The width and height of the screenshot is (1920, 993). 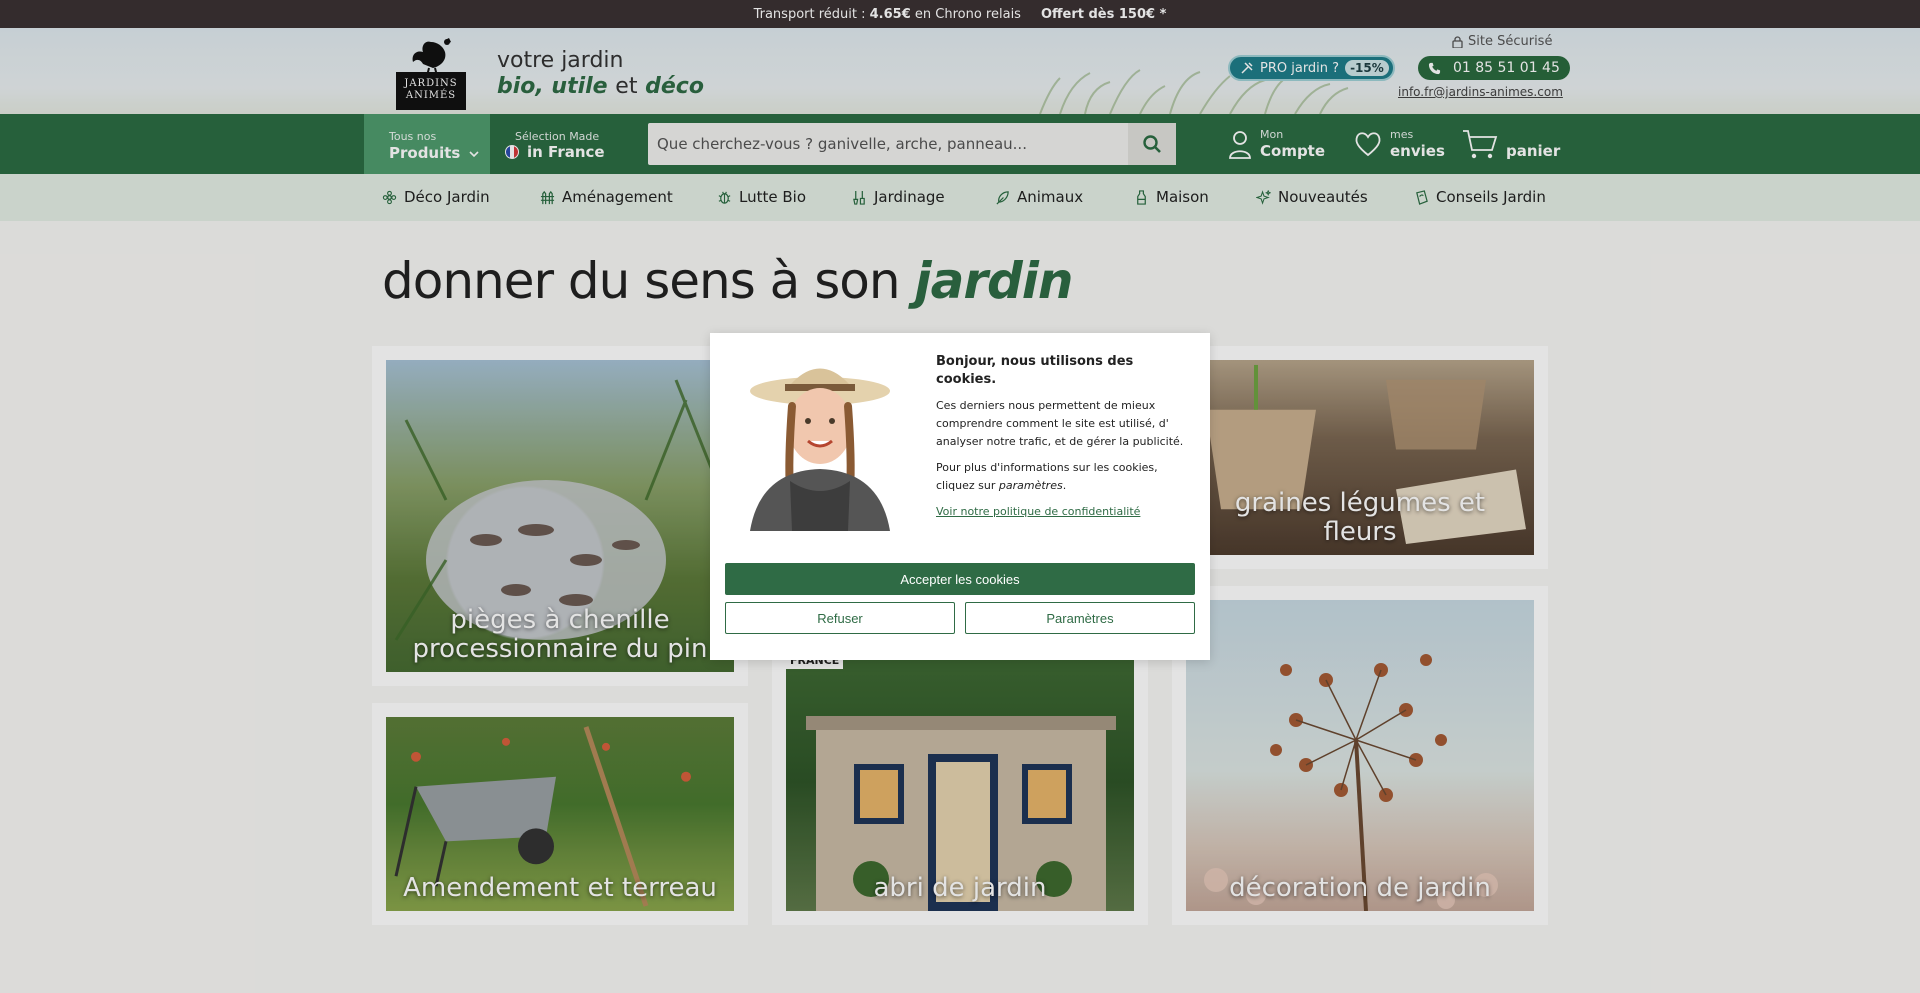 I want to click on woman-with-hat-image, so click(x=820, y=449).